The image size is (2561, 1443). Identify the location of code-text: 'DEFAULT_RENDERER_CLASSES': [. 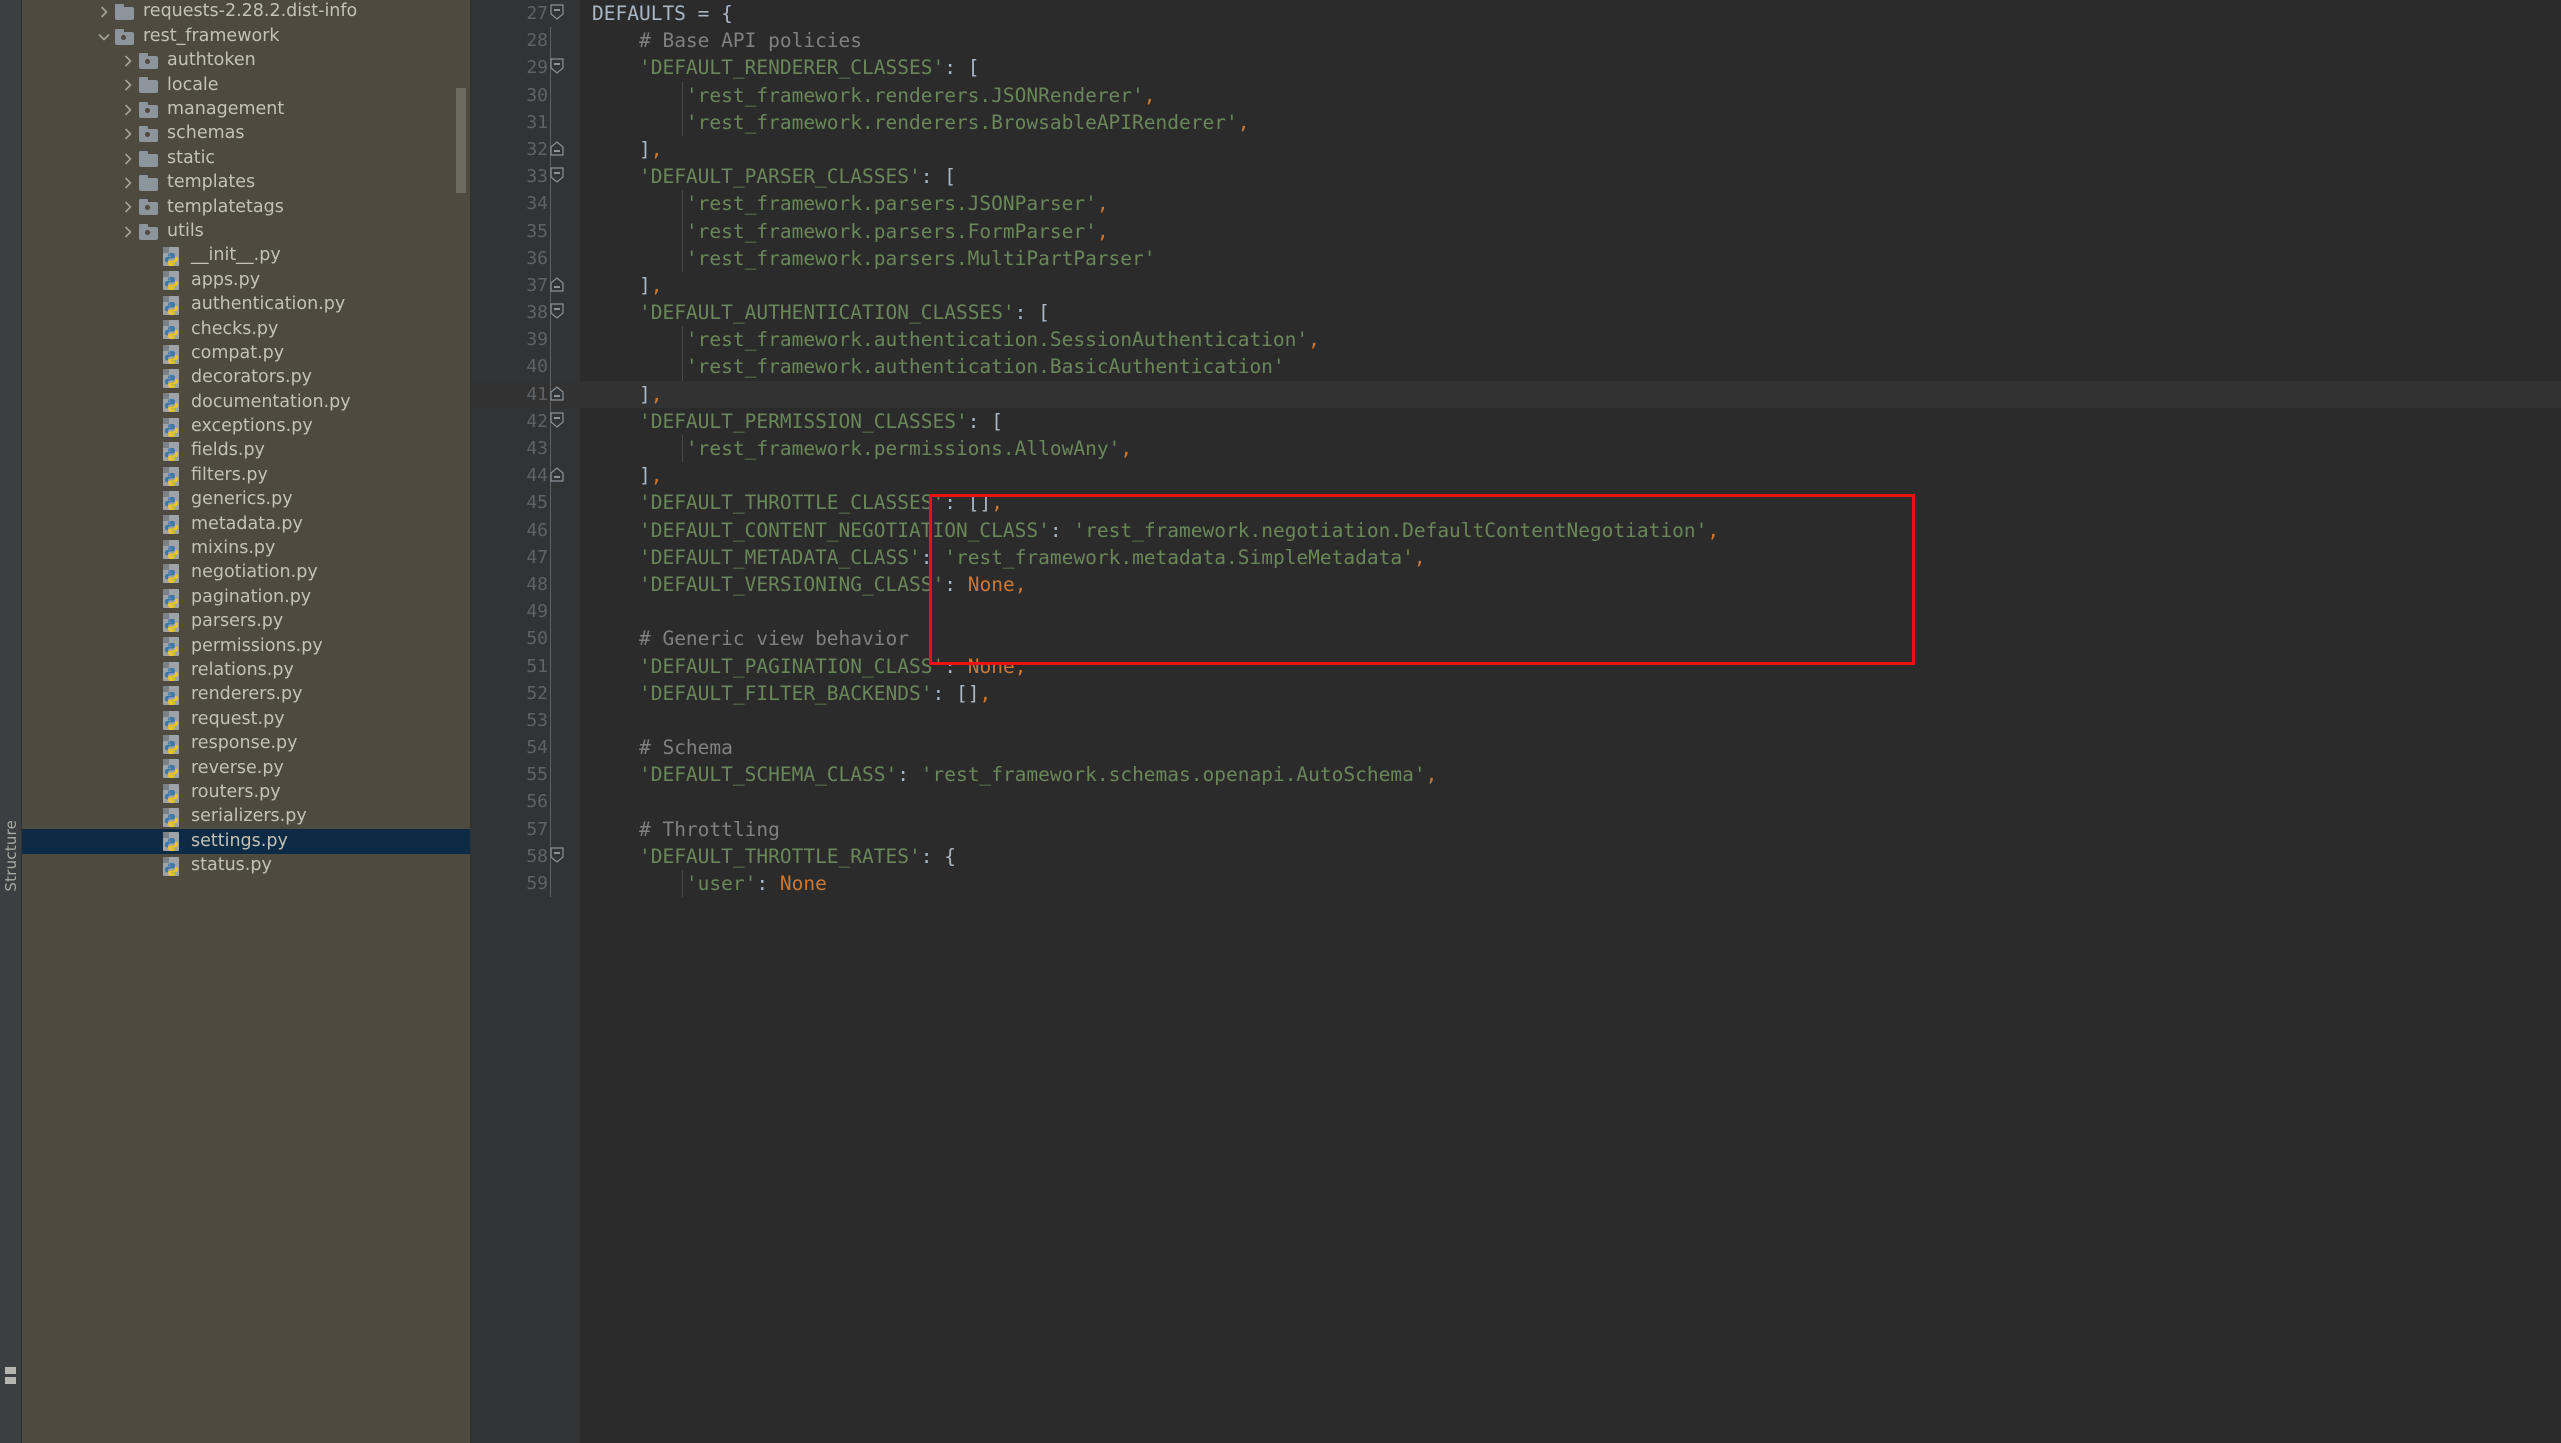
(786, 67).